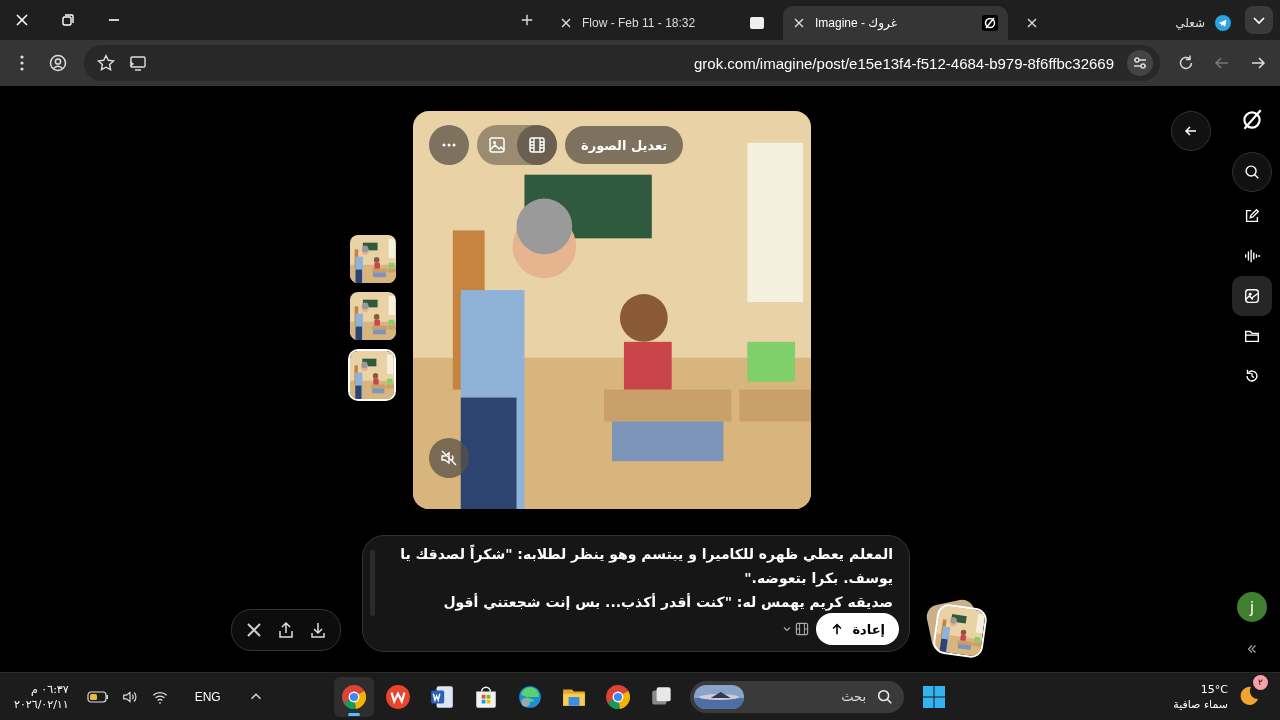 This screenshot has width=1280, height=720. What do you see at coordinates (757, 23) in the screenshot?
I see `square-icon` at bounding box center [757, 23].